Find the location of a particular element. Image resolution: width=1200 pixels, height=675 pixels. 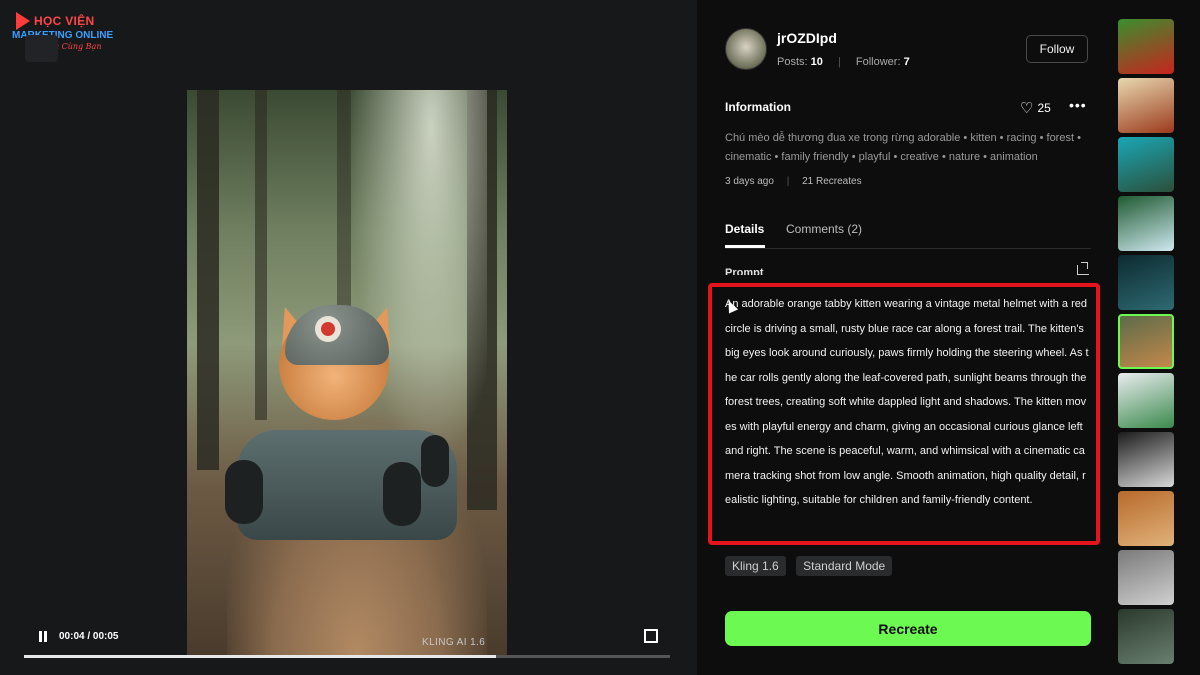

followers-label: Follower: is located at coordinates (878, 62).